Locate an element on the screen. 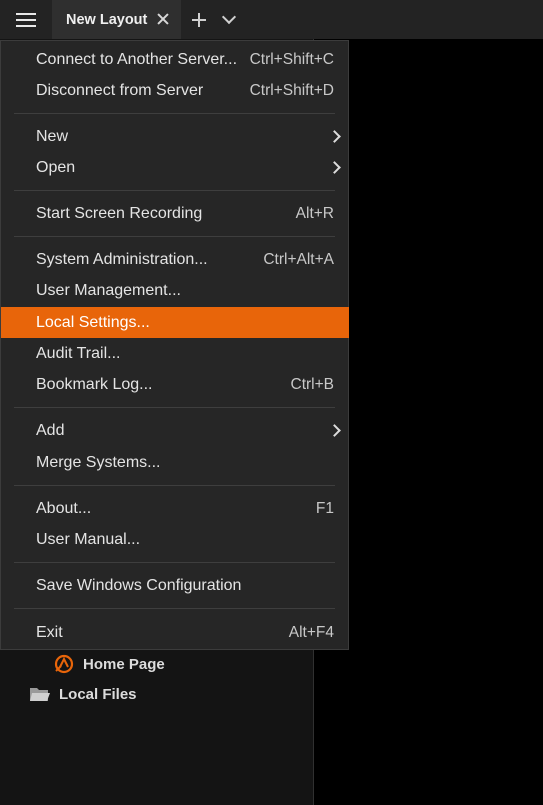 Image resolution: width=543 pixels, height=805 pixels. plus-icon is located at coordinates (199, 19).